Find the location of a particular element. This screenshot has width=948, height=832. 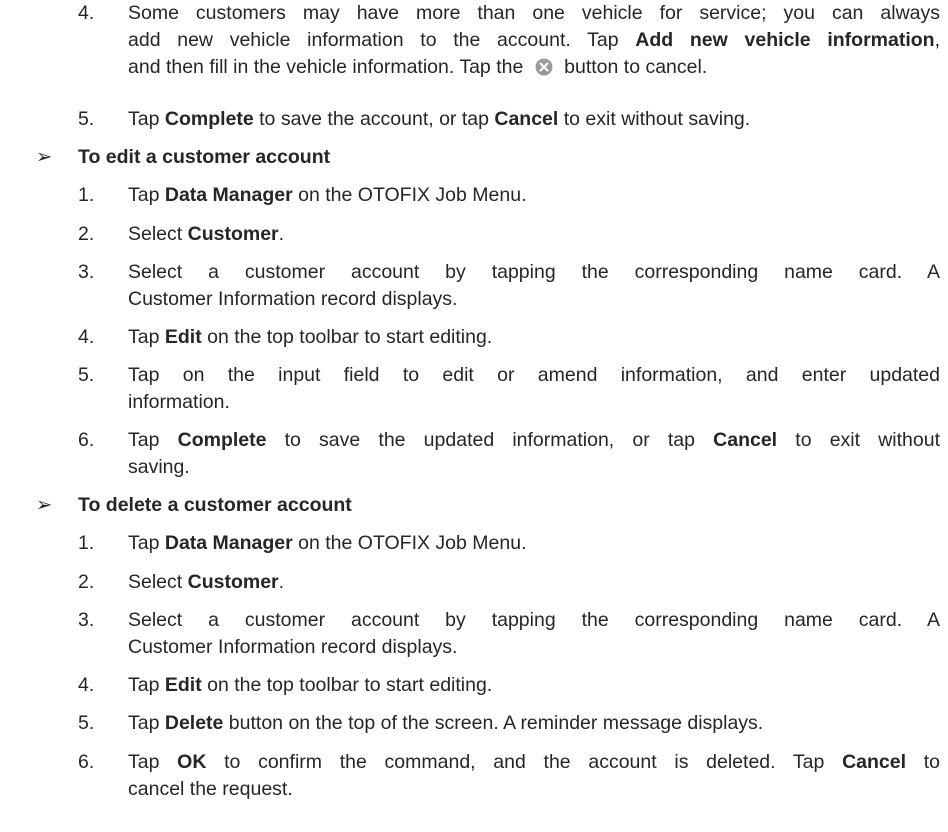

close-circle-icon is located at coordinates (544, 70).